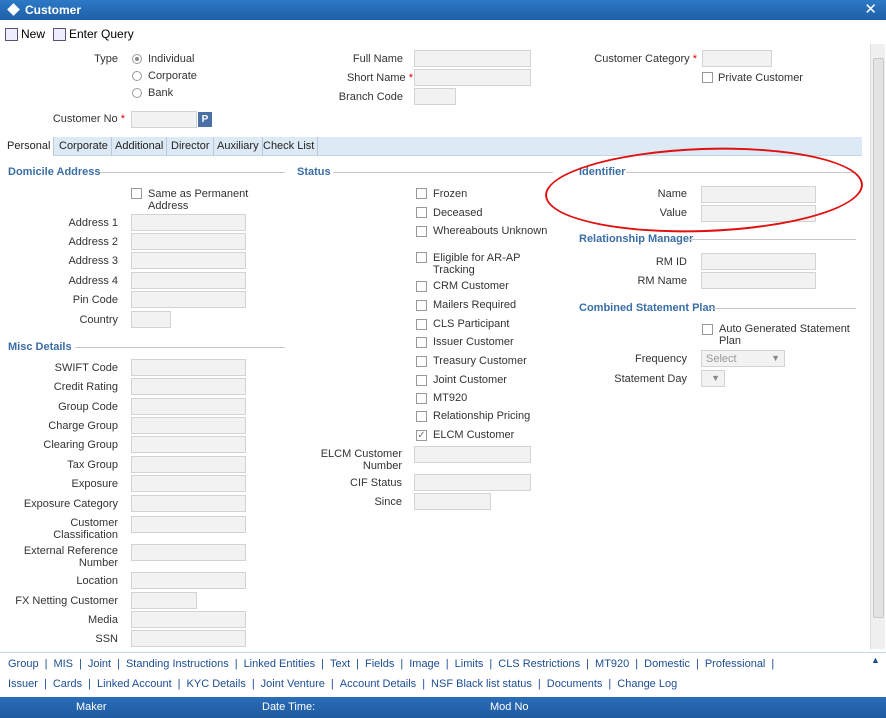 The width and height of the screenshot is (886, 718). What do you see at coordinates (636, 239) in the screenshot?
I see `relationship-manager-title: Relationship Manager` at bounding box center [636, 239].